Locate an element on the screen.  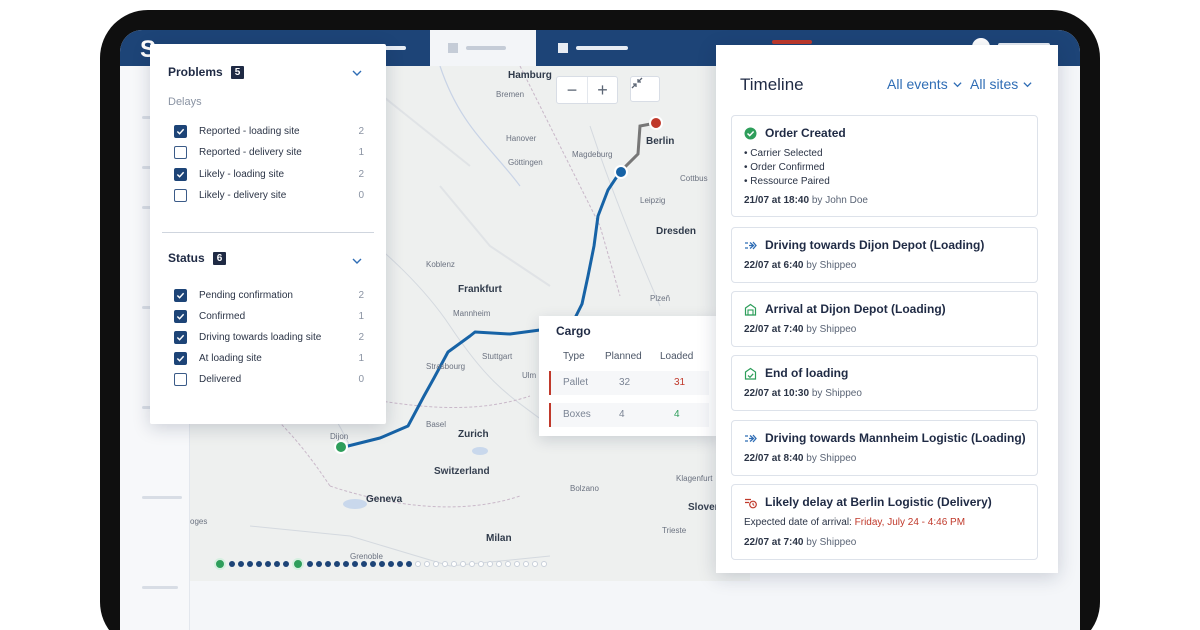
all-events-dropdown: All events is located at coordinates (924, 84).